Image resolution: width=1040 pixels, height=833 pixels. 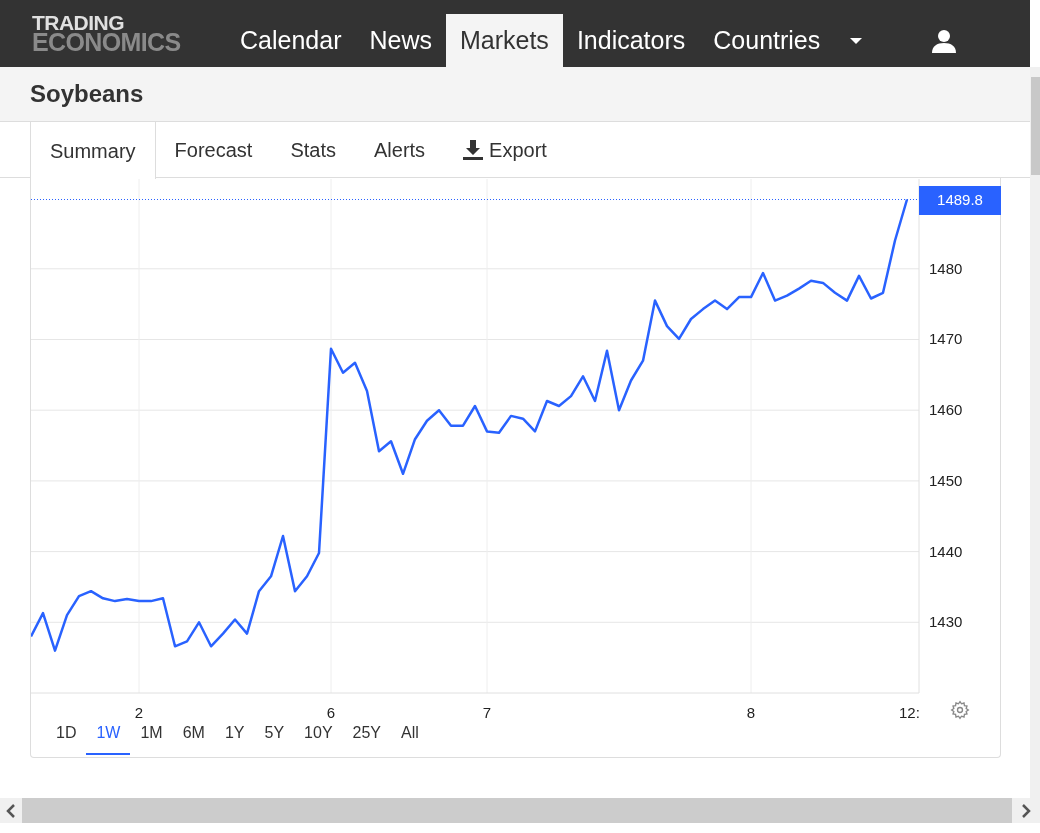 I want to click on last-price-tag: 1489.8, so click(x=960, y=200).